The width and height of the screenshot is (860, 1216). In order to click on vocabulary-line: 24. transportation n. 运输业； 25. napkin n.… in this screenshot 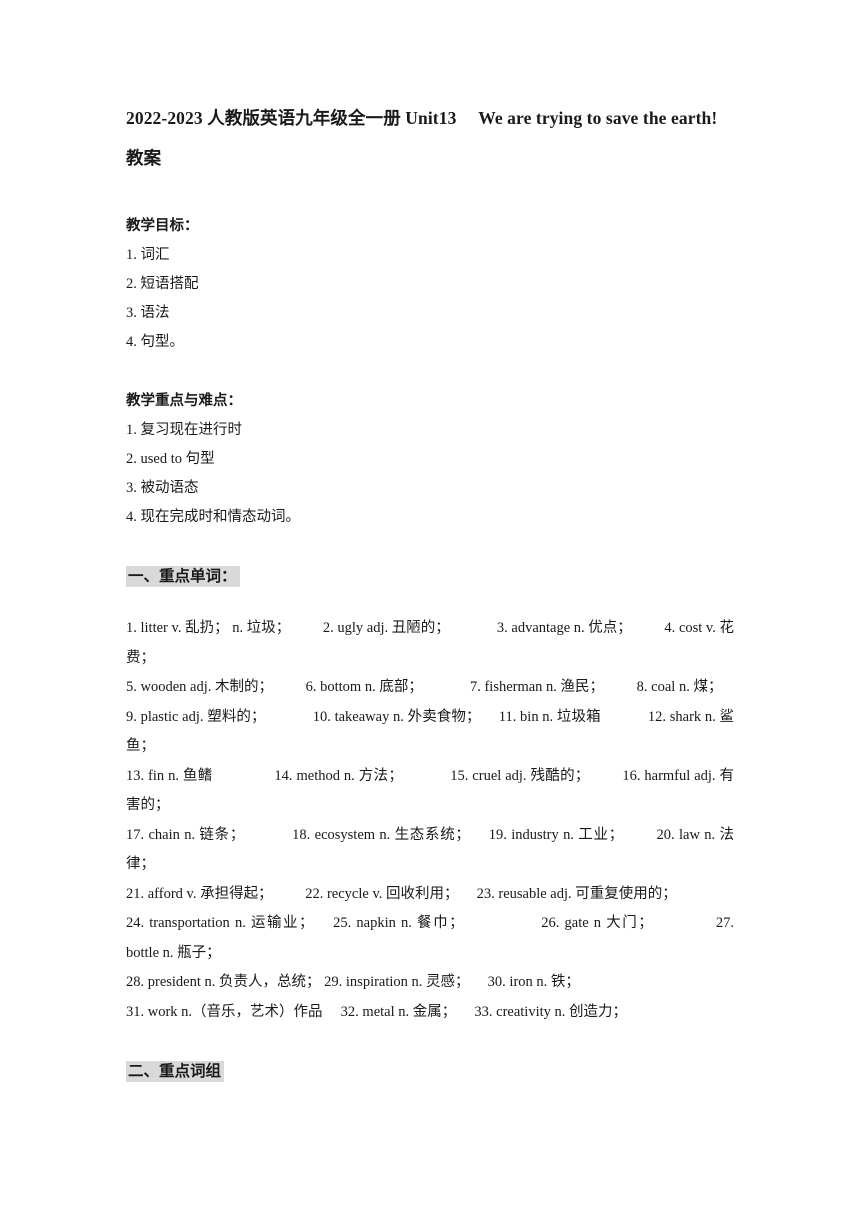, I will do `click(432, 938)`.